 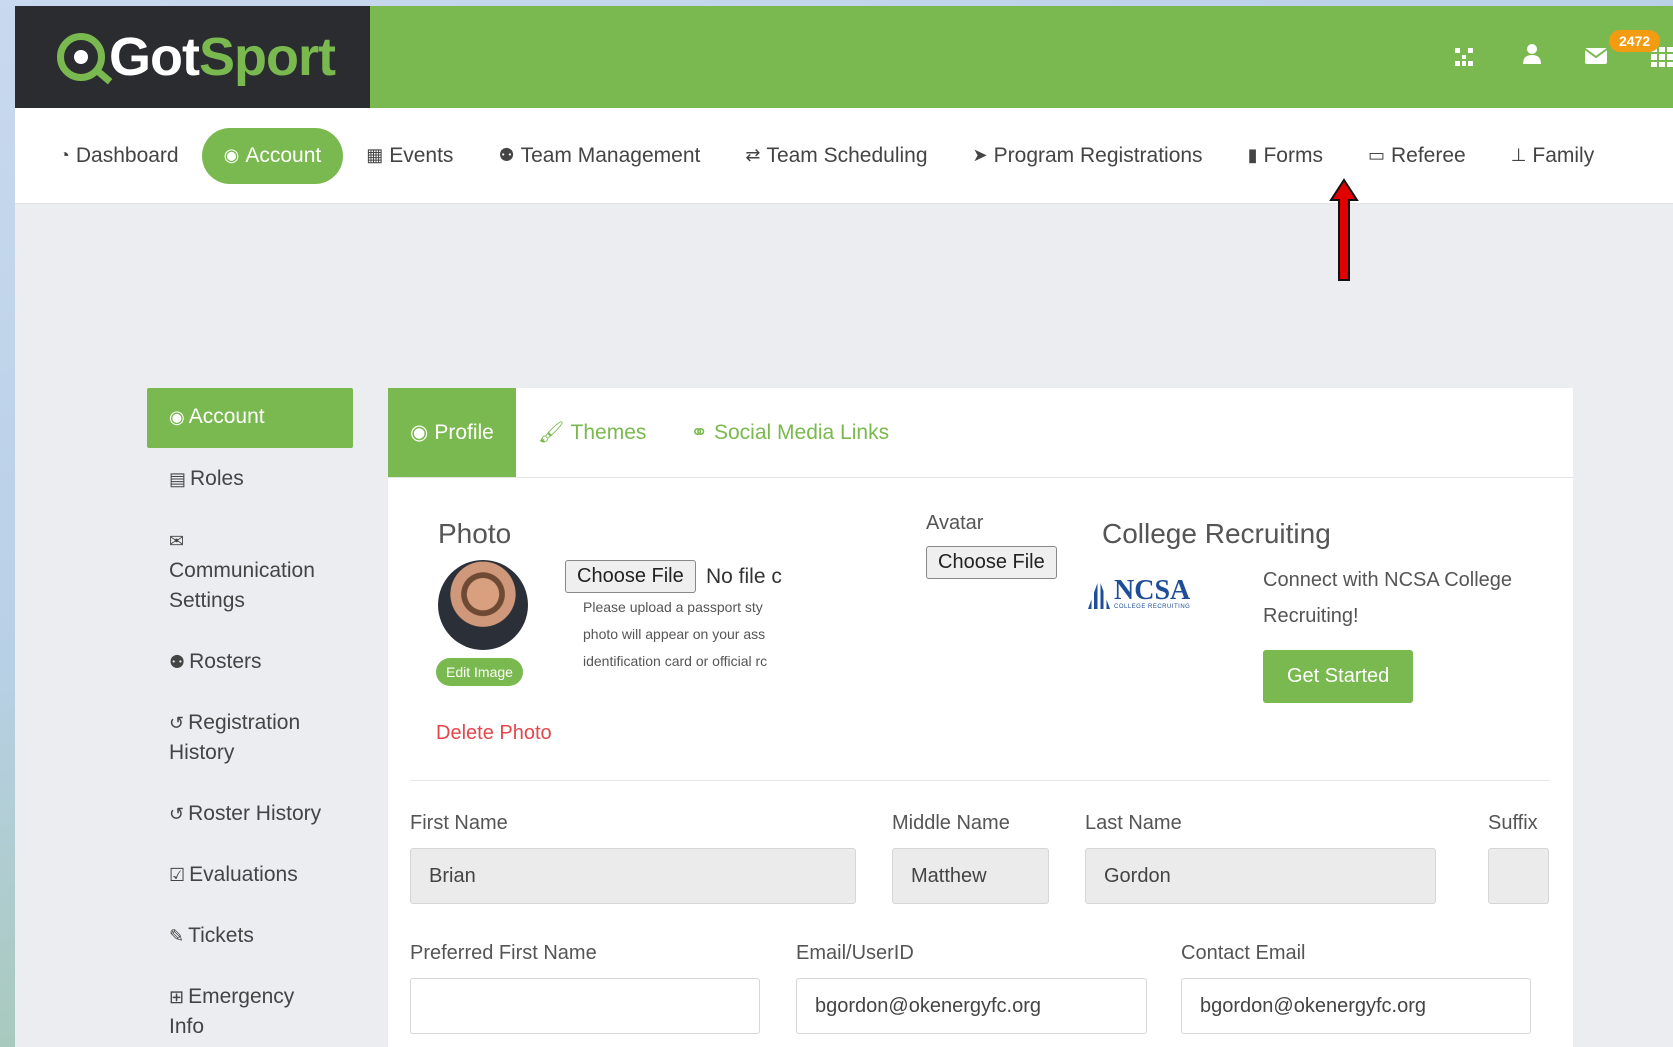 I want to click on email-userid-label: Email/UserID, so click(x=855, y=953).